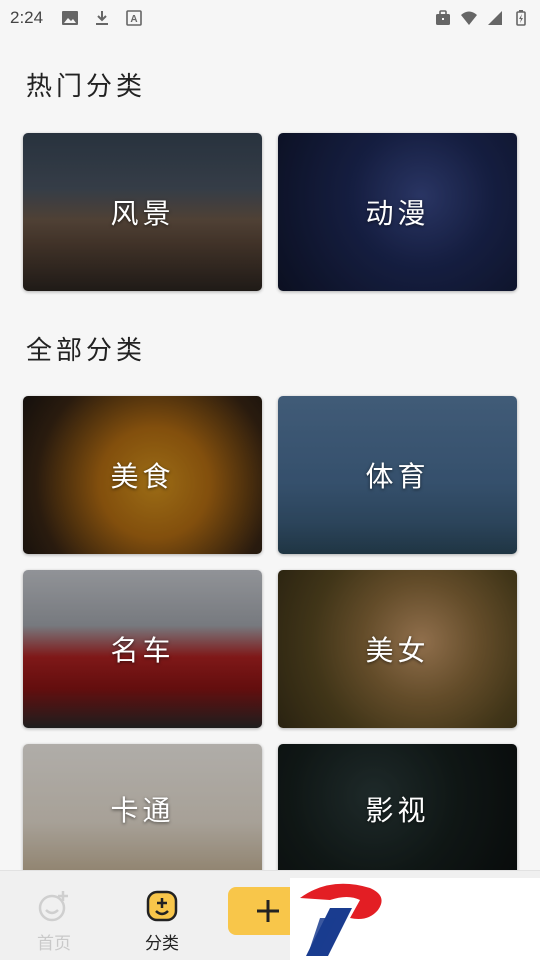  Describe the element at coordinates (268, 911) in the screenshot. I see `plus-icon` at that location.